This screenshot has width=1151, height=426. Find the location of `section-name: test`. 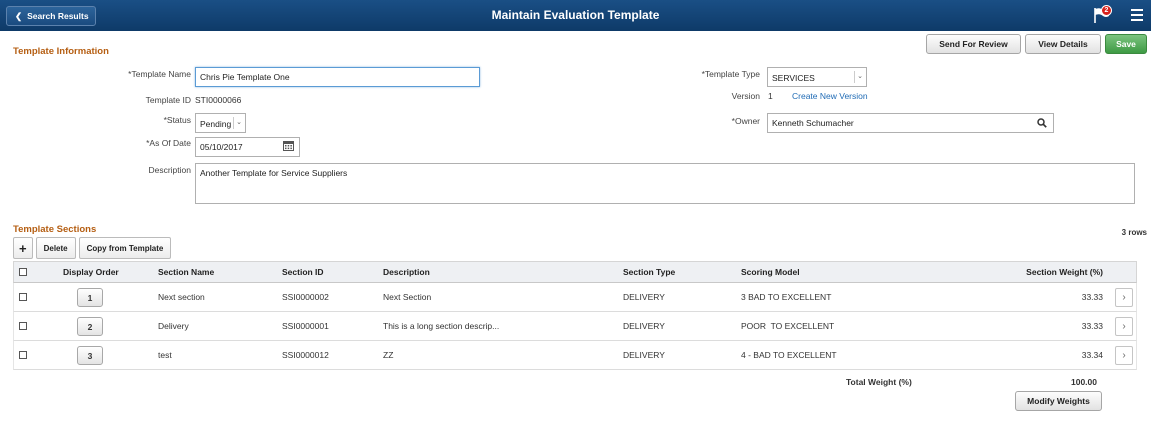

section-name: test is located at coordinates (165, 355).